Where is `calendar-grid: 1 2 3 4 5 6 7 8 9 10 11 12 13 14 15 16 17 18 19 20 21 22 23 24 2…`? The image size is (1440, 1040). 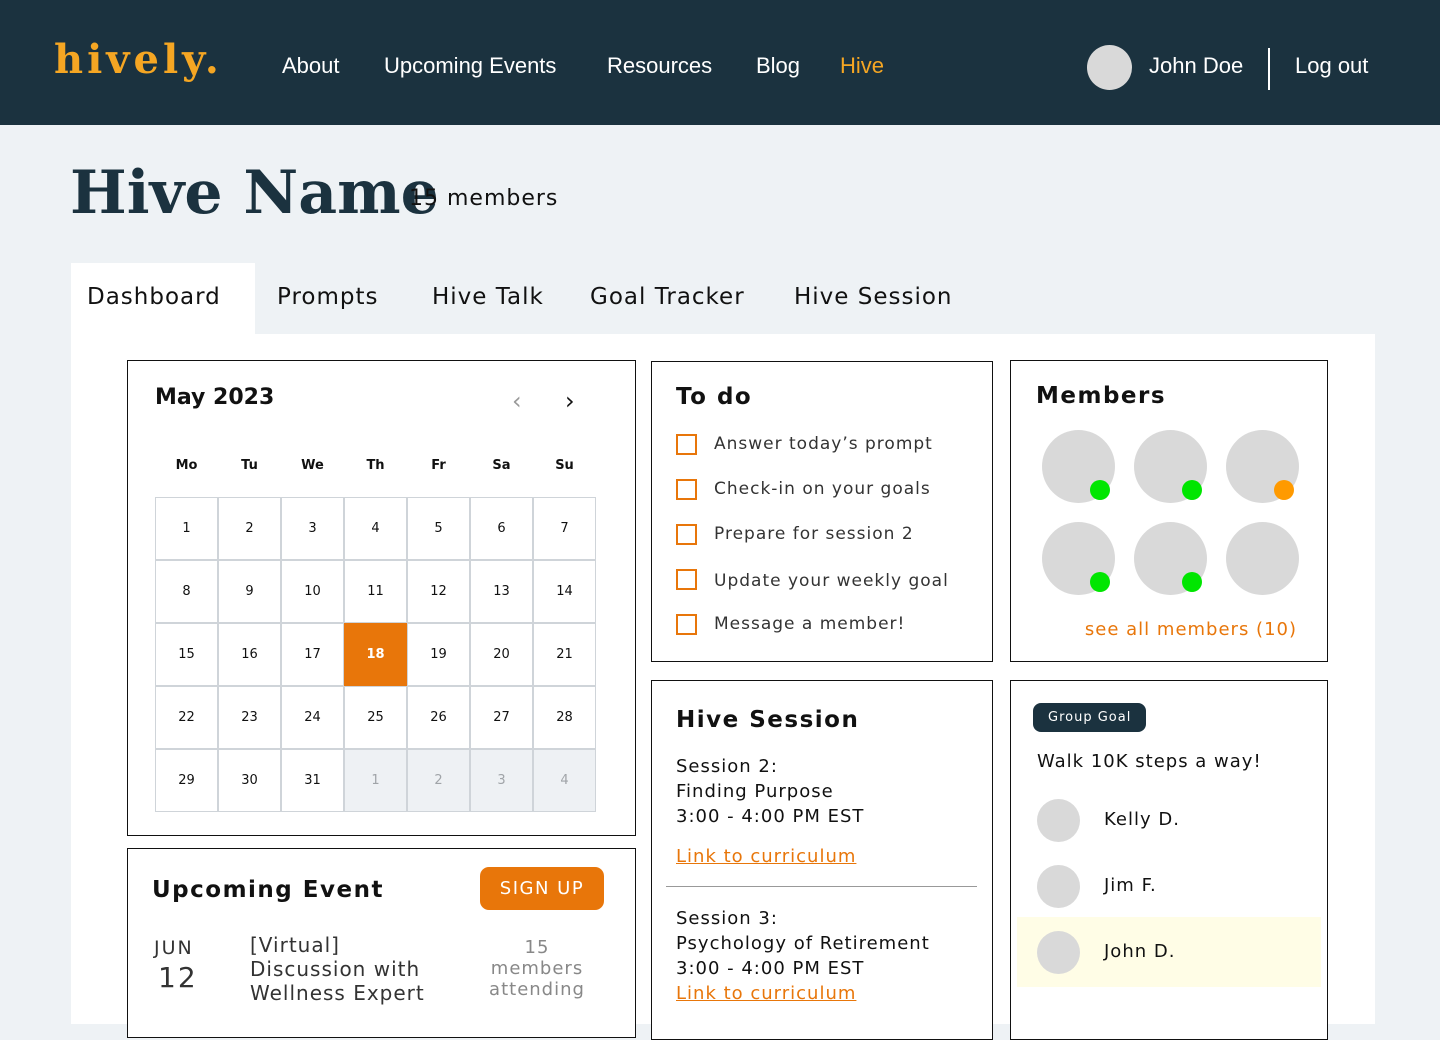
calendar-grid: 1 2 3 4 5 6 7 8 9 10 11 12 13 14 15 16 17 18 19 20 21 22 23 24 2… is located at coordinates (376, 655).